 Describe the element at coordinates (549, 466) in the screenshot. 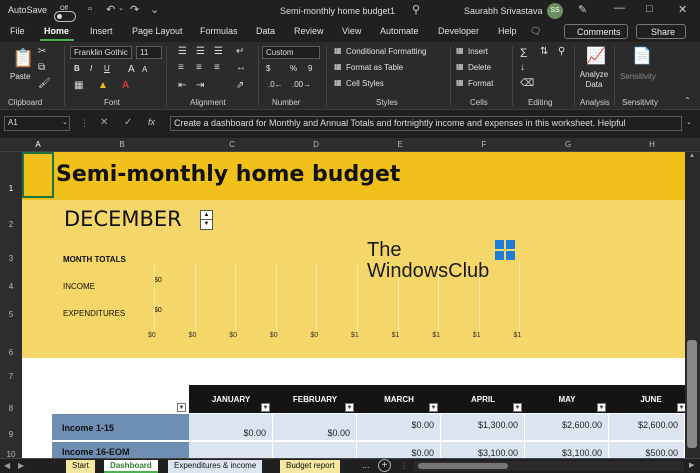

I see `horizontal-scrollbar` at that location.